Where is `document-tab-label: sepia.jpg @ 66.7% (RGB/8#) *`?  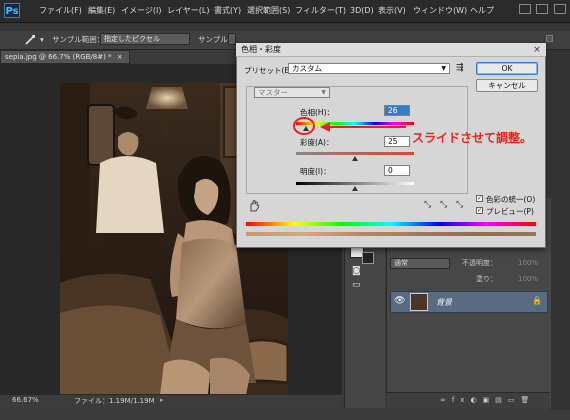 document-tab-label: sepia.jpg @ 66.7% (RGB/8#) * is located at coordinates (58, 57).